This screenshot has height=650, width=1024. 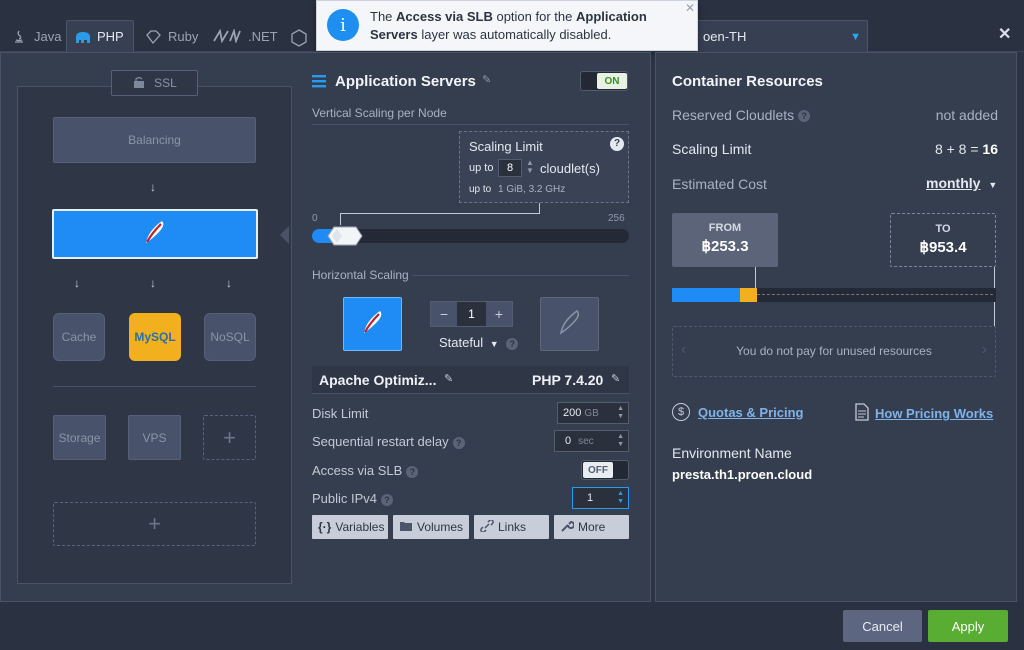 What do you see at coordinates (961, 183) in the screenshot?
I see `period-dropdown: monthly ▼` at bounding box center [961, 183].